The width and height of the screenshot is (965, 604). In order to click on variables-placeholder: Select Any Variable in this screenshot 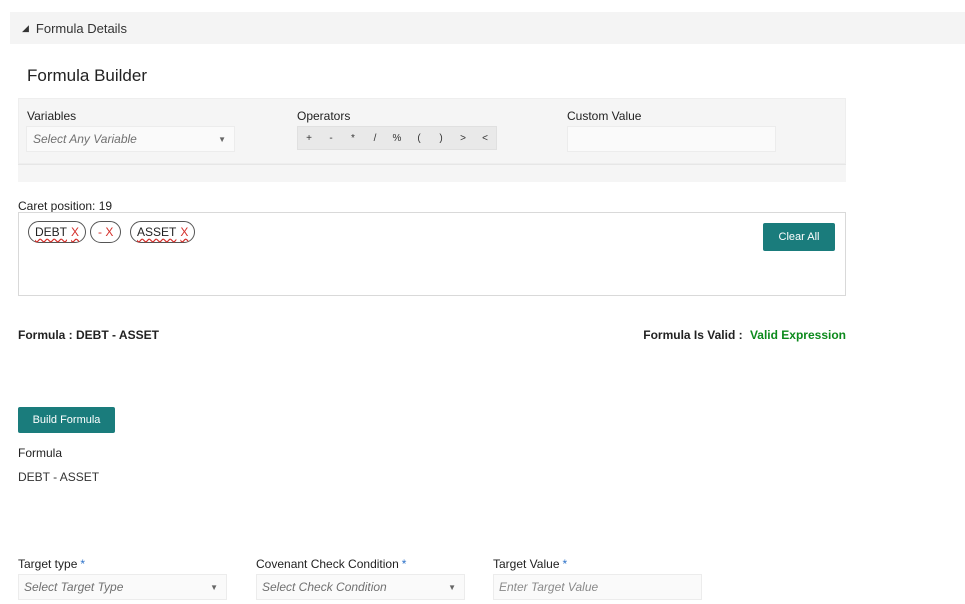, I will do `click(85, 139)`.